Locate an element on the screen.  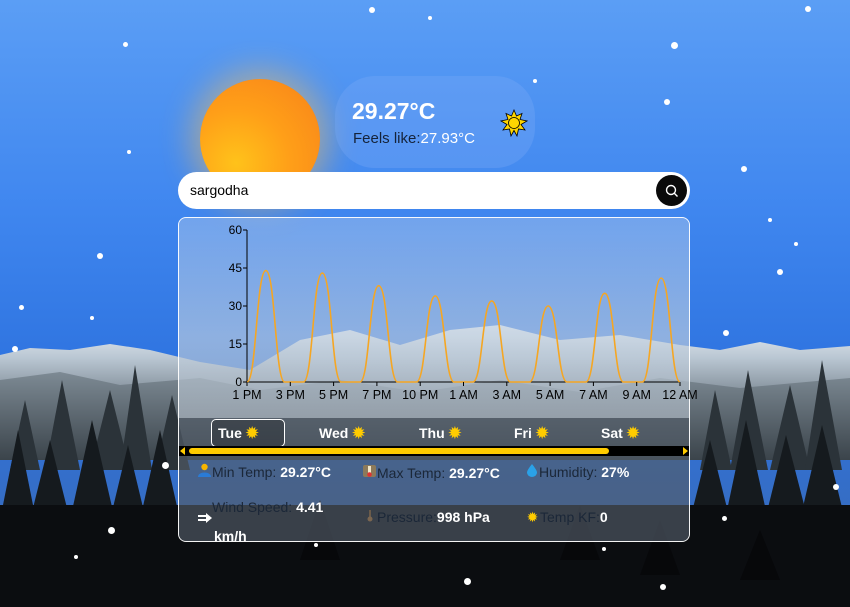
humidity-stat: Humidity: 27% is located at coordinates (576, 472).